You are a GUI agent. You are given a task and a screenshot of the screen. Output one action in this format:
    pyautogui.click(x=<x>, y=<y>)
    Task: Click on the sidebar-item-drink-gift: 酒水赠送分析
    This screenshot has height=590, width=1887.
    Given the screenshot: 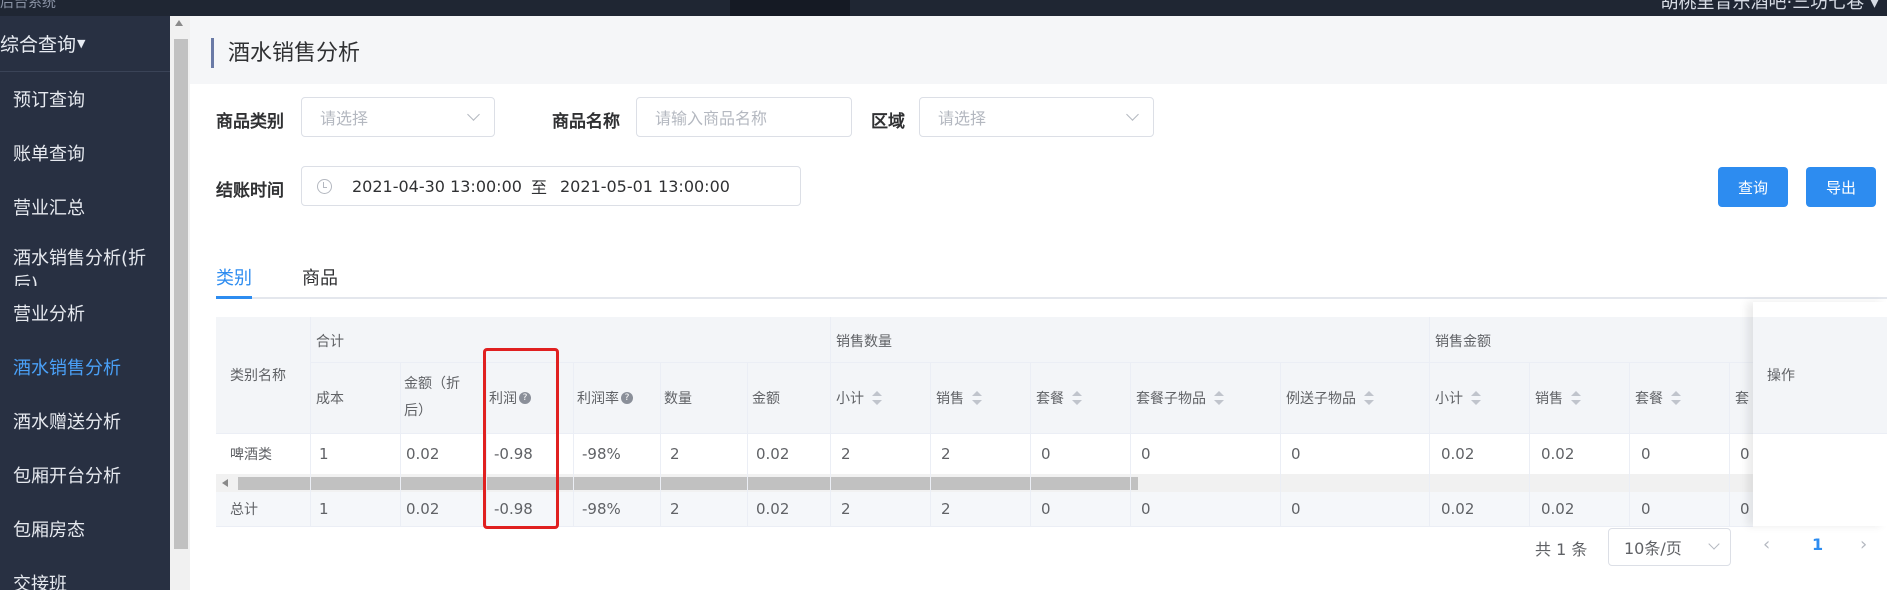 What is the action you would take?
    pyautogui.click(x=85, y=421)
    